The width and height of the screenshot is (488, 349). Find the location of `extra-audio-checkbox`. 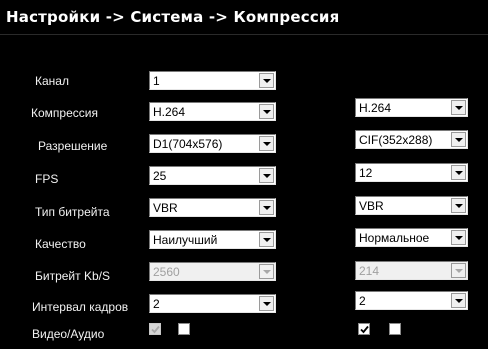

extra-audio-checkbox is located at coordinates (395, 329).